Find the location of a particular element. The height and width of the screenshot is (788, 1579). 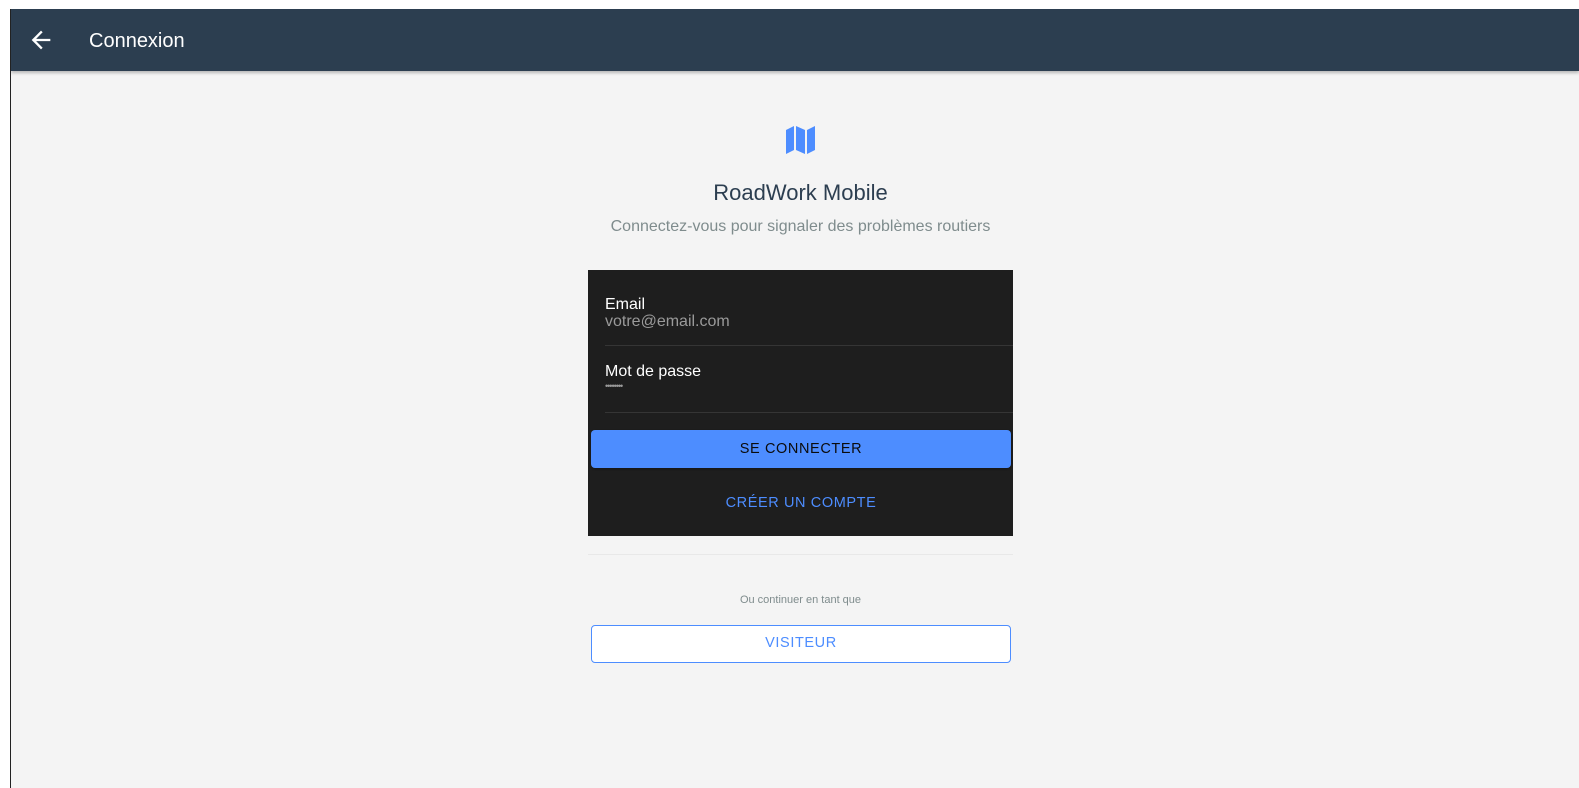

password-field: Mot de passe is located at coordinates (809, 388).